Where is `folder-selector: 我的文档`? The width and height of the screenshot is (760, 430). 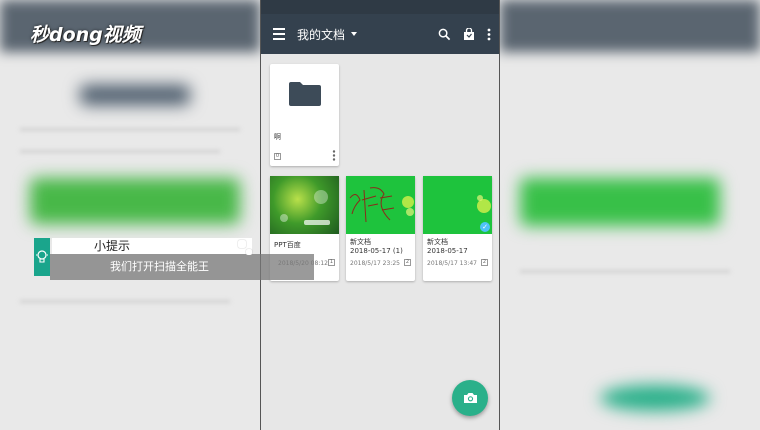
folder-selector: 我的文档 is located at coordinates (327, 34).